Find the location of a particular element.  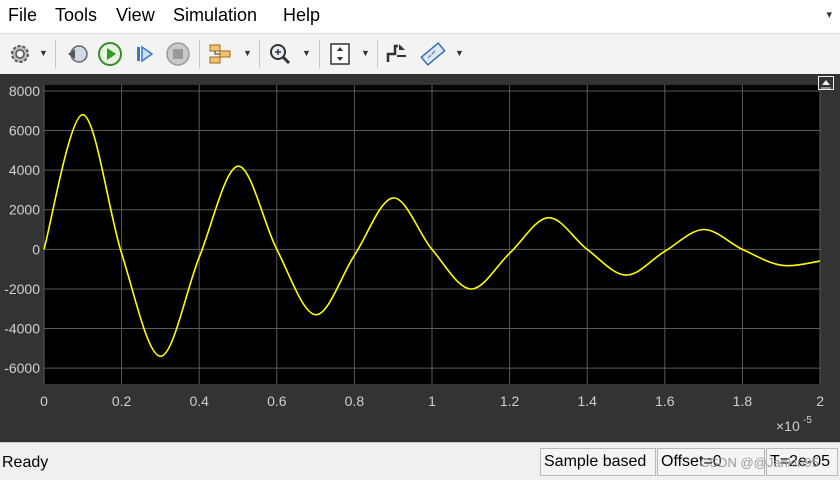

measure-dropdown-icon: ▼ is located at coordinates (459, 53).